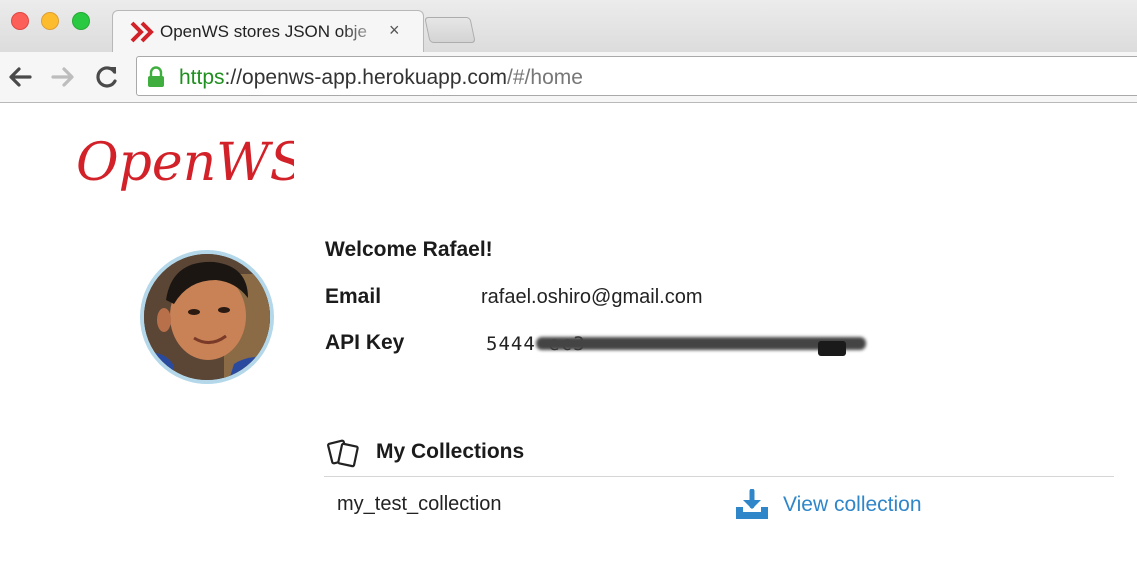 This screenshot has height=569, width=1137. Describe the element at coordinates (450, 451) in the screenshot. I see `collections-heading: My Collections` at that location.